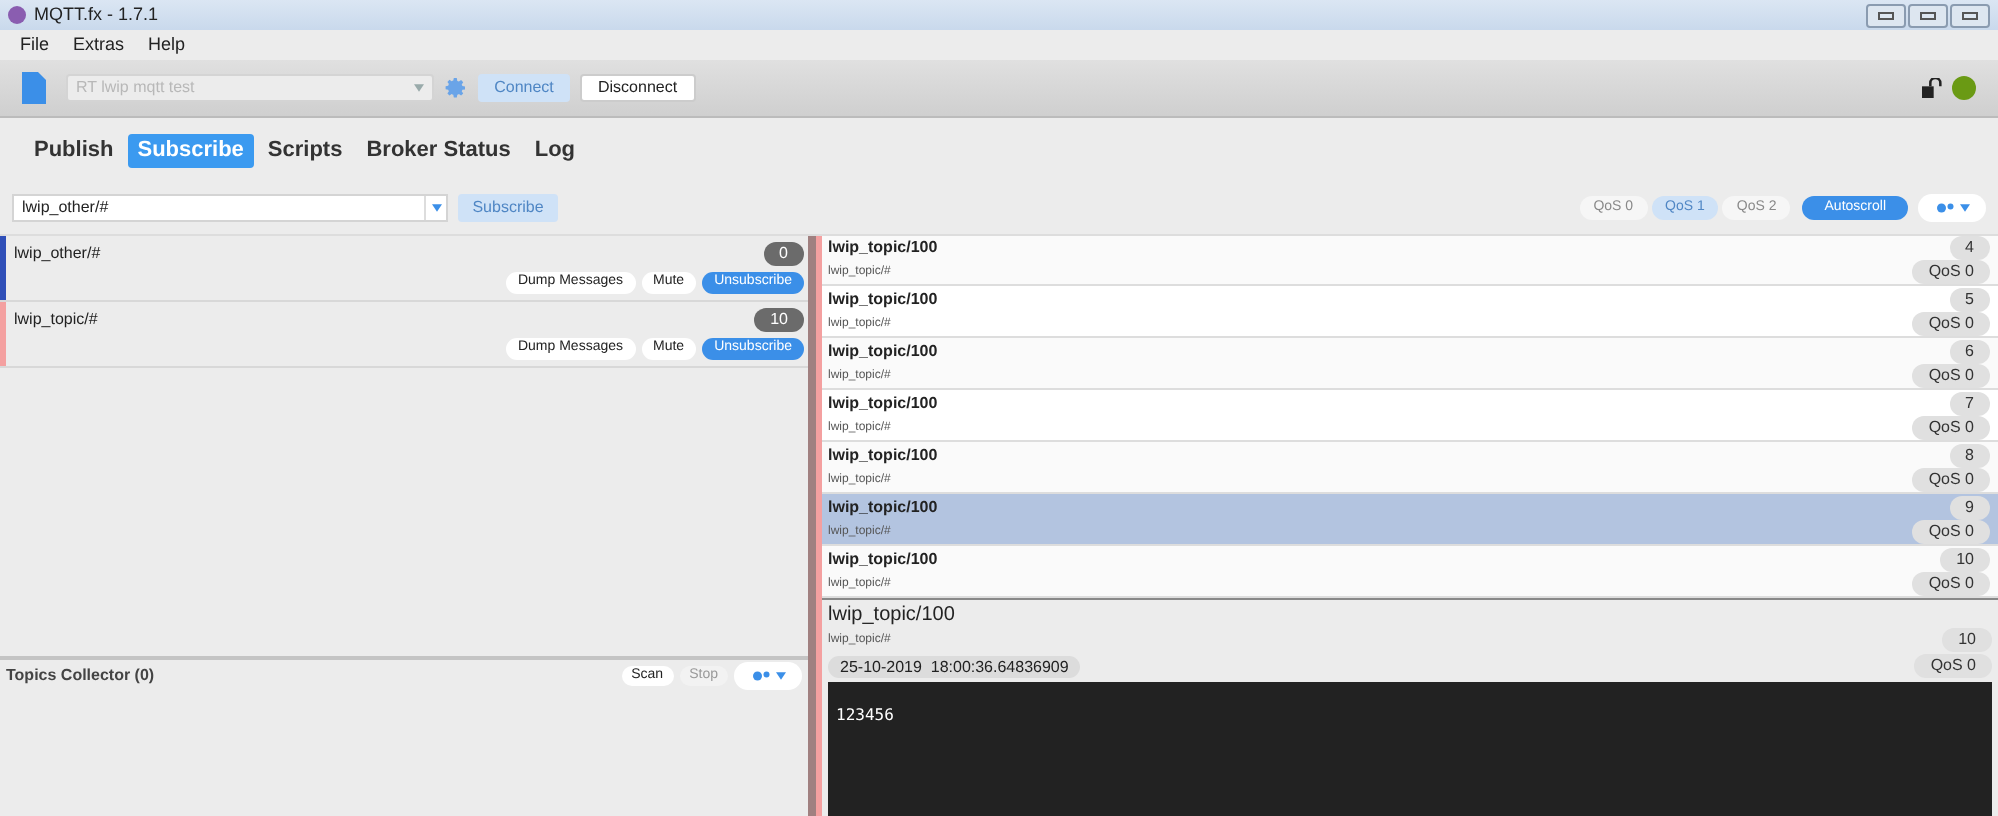 This screenshot has height=816, width=1998. What do you see at coordinates (779, 320) in the screenshot?
I see `message-count: 10` at bounding box center [779, 320].